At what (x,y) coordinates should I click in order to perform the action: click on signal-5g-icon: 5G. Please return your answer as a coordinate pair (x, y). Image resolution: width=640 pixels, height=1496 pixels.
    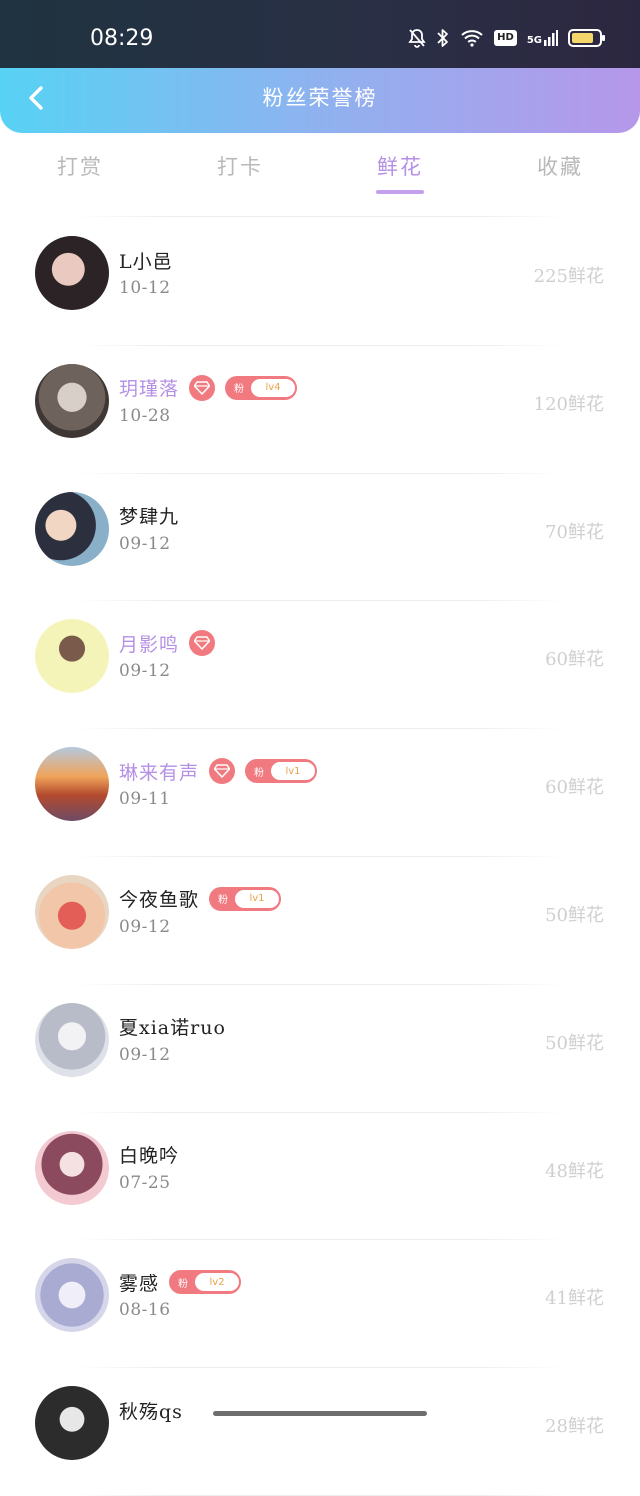
    Looking at the image, I should click on (542, 38).